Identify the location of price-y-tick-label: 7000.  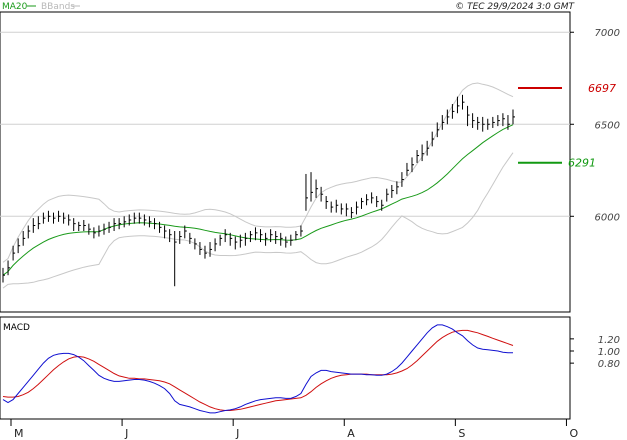
(607, 33).